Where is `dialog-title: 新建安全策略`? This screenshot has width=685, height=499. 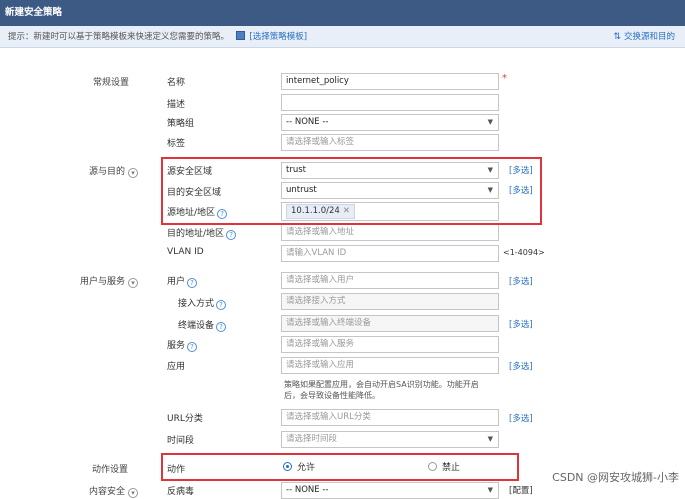
dialog-title: 新建安全策略 is located at coordinates (342, 13).